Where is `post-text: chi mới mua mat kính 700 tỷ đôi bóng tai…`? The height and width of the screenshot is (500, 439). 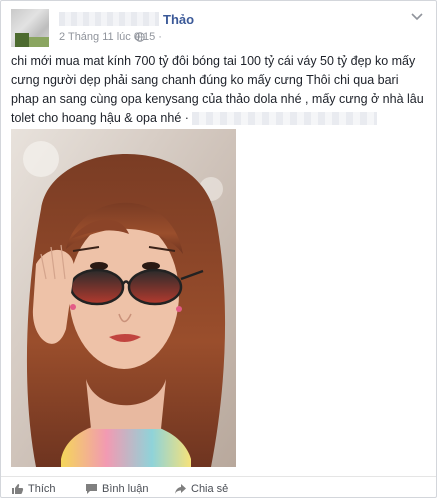 post-text: chi mới mua mat kính 700 tỷ đôi bóng tai… is located at coordinates (220, 90).